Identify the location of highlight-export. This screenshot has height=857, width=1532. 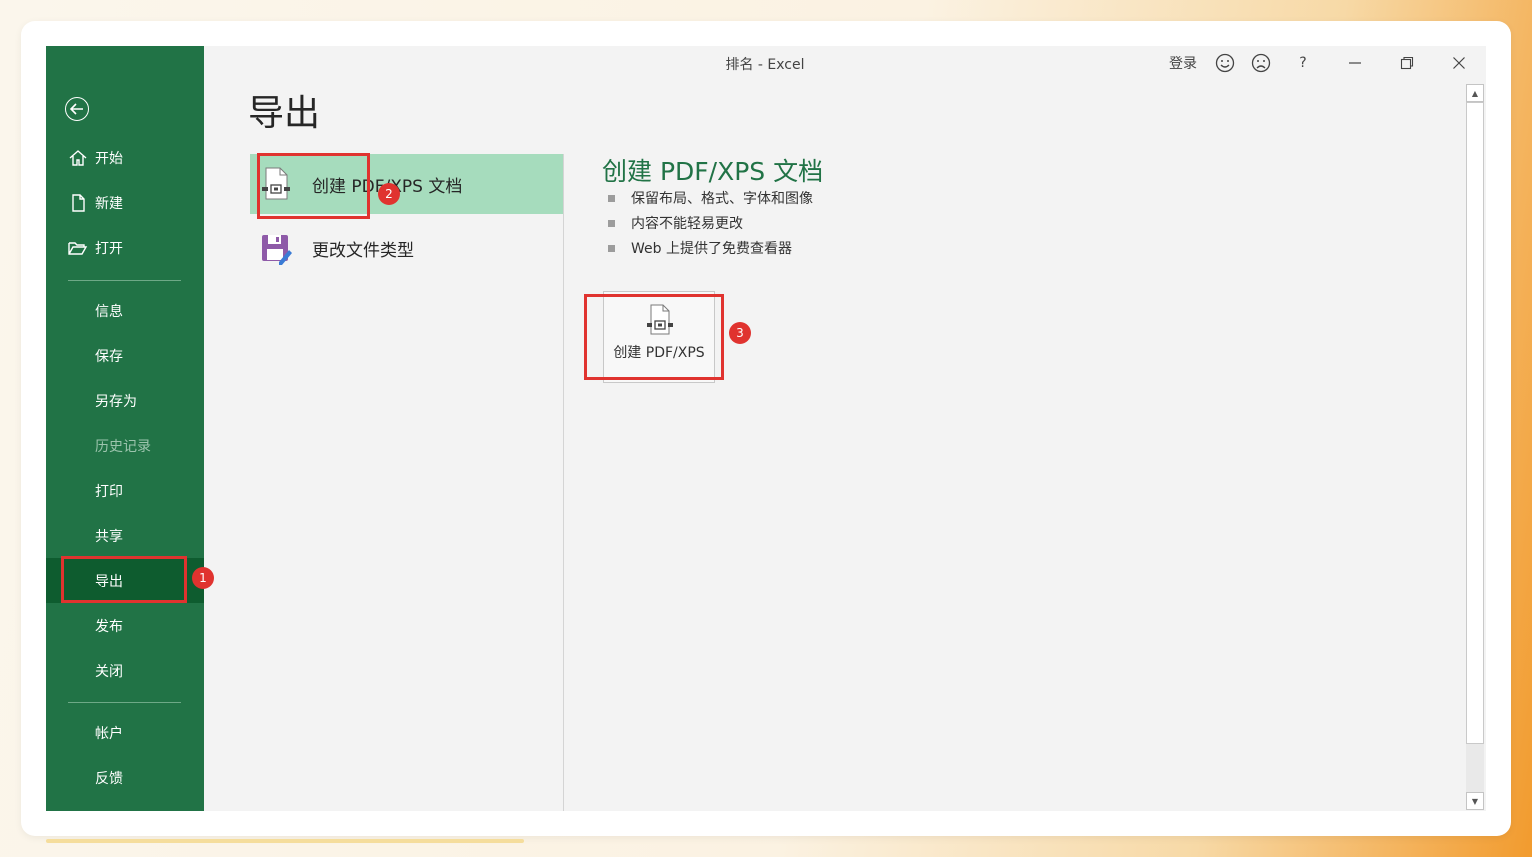
(124, 579).